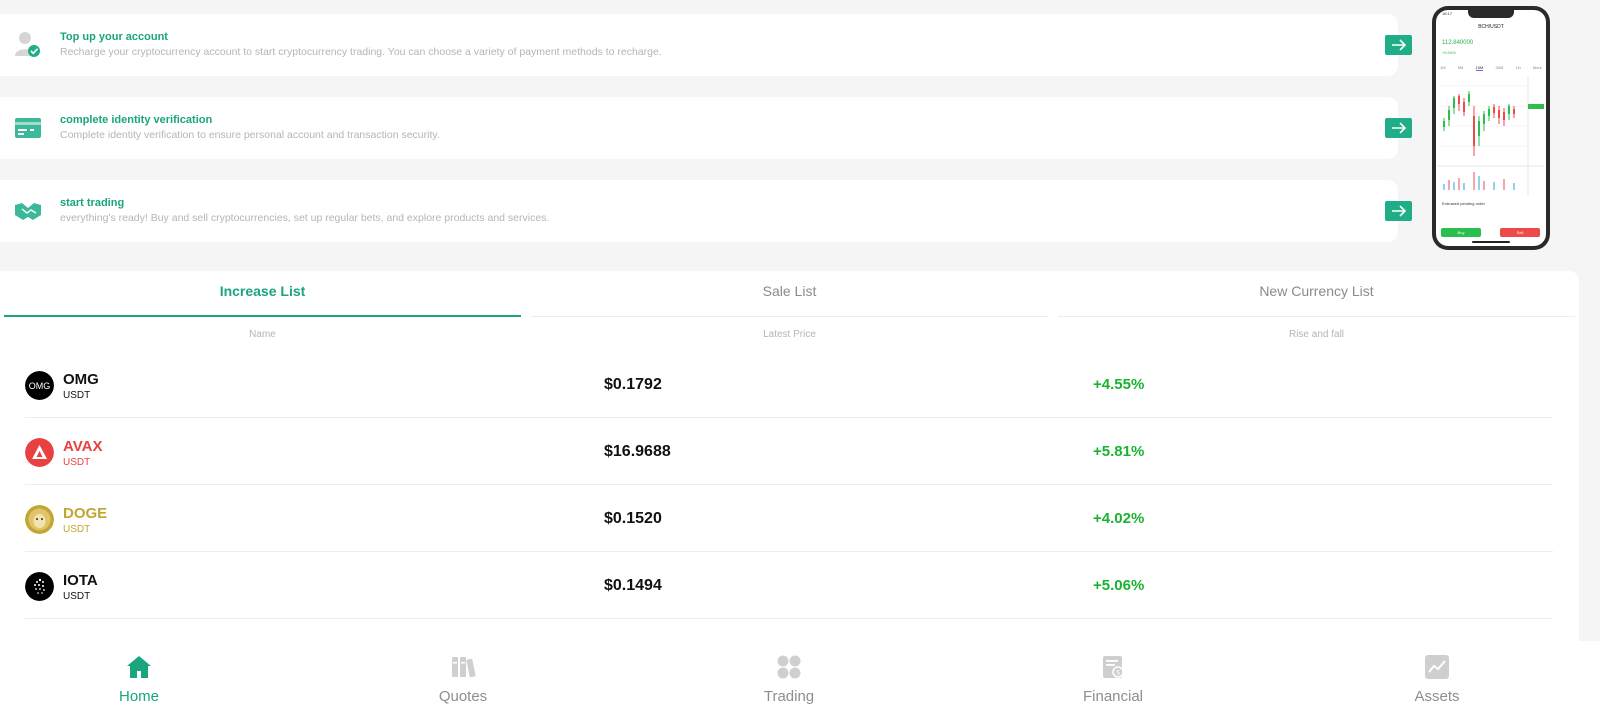 The image size is (1600, 706). What do you see at coordinates (1119, 518) in the screenshot?
I see `coin-change: +4.02%` at bounding box center [1119, 518].